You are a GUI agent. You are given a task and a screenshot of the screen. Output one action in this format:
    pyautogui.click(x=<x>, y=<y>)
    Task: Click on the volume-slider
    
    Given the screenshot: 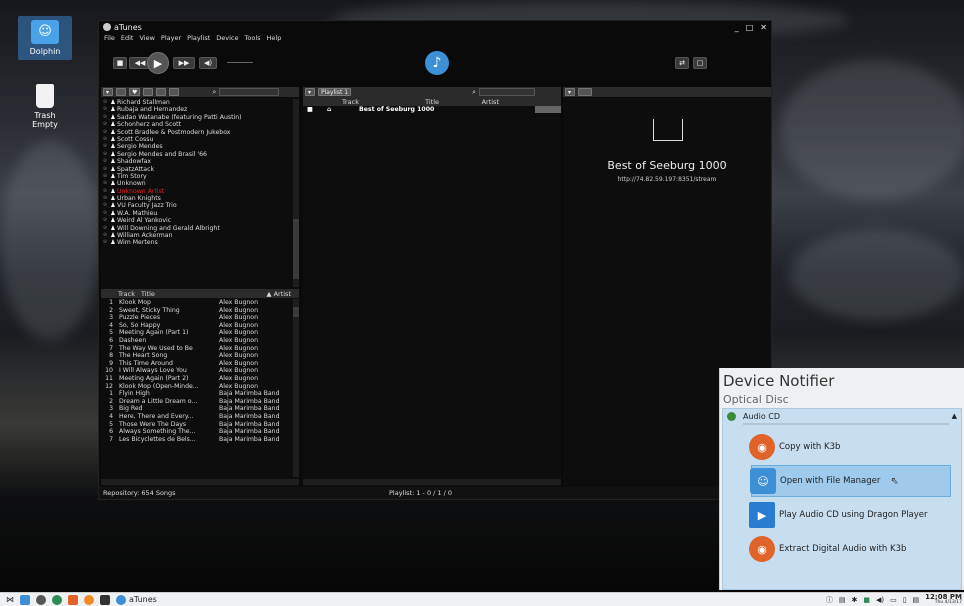 What is the action you would take?
    pyautogui.click(x=240, y=62)
    